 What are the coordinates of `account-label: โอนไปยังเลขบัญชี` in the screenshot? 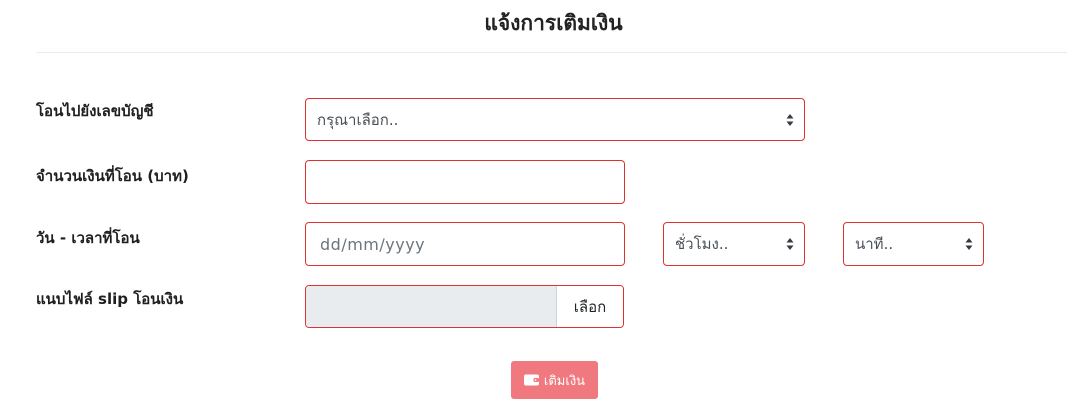 It's located at (95, 111).